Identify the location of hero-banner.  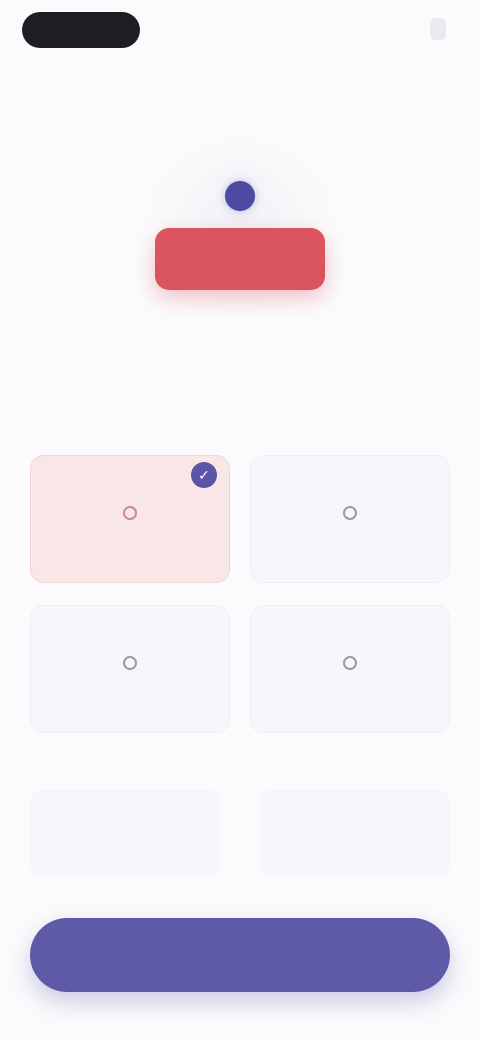
(240, 259).